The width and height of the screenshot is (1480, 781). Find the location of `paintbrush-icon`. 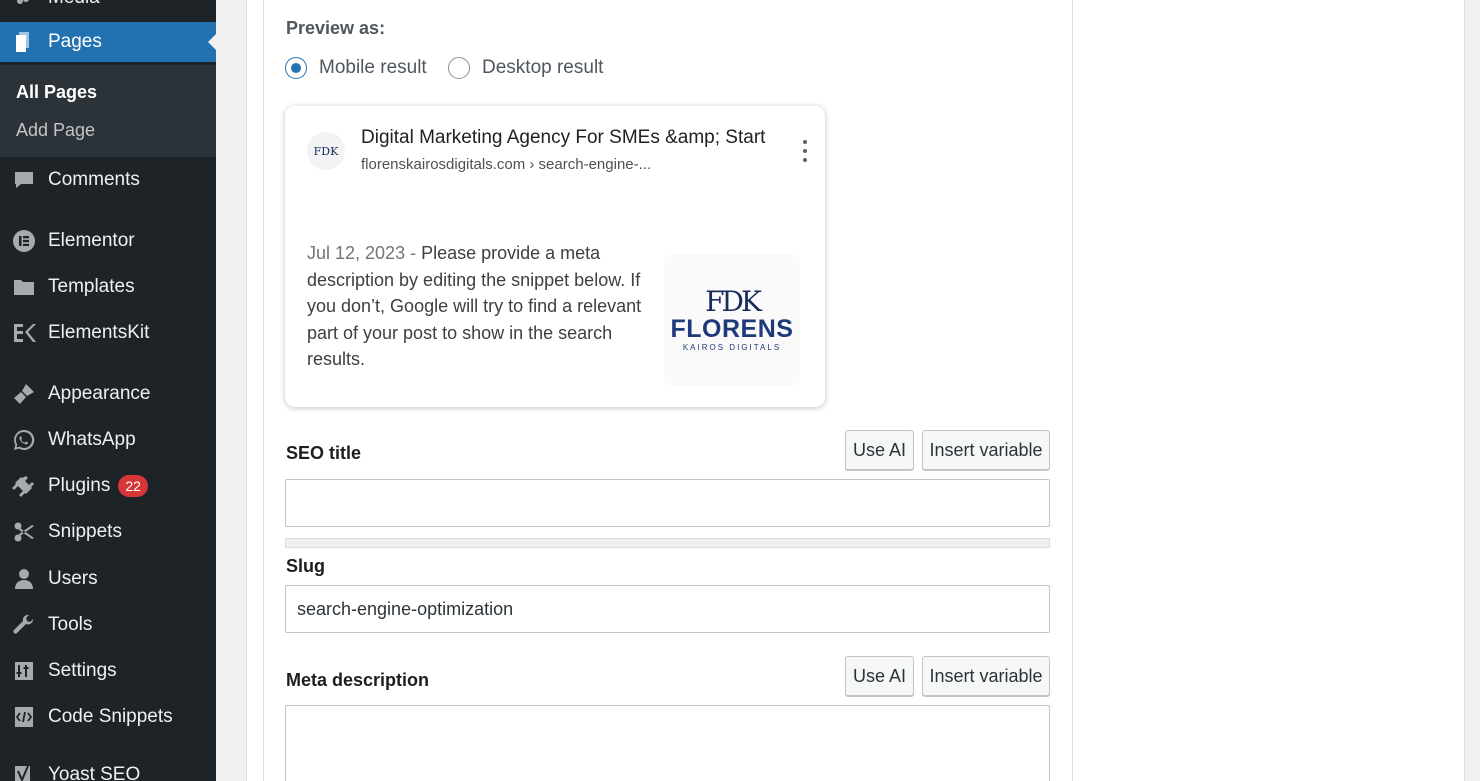

paintbrush-icon is located at coordinates (24, 394).